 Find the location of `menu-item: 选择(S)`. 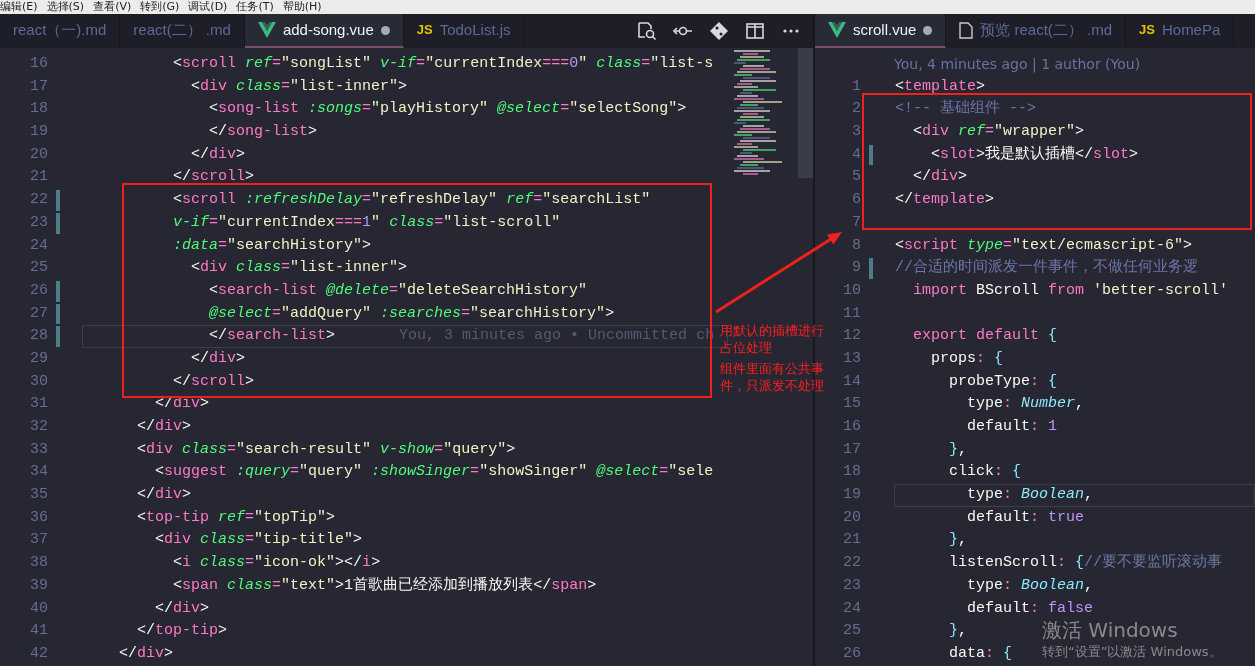

menu-item: 选择(S) is located at coordinates (65, 7).